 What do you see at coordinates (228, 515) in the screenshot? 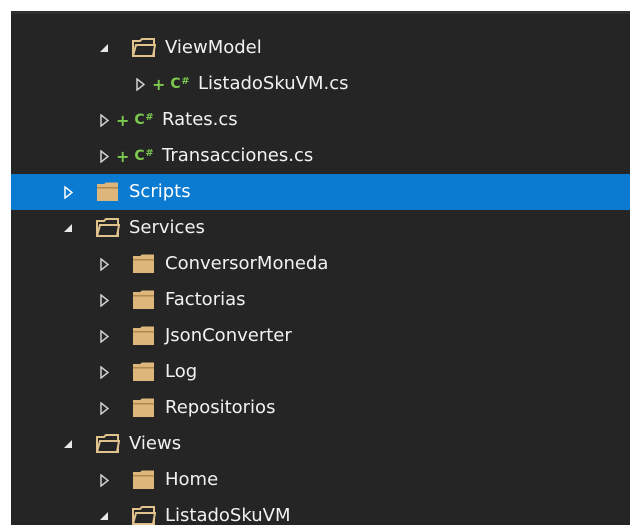
I see `tree-item-label: ListadoSkuVM` at bounding box center [228, 515].